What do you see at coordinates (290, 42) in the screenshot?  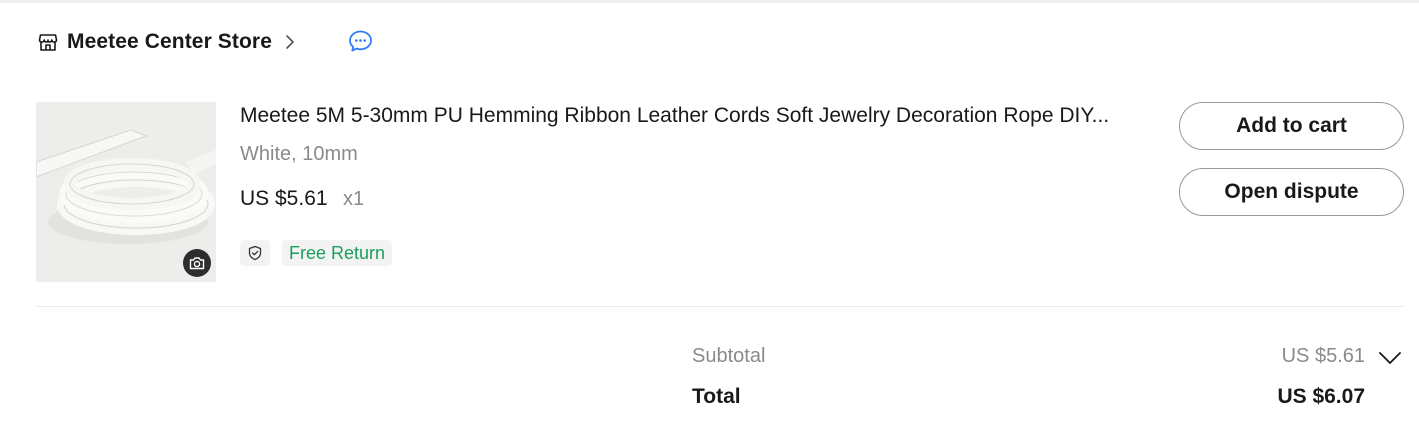 I see `chevron-right-icon` at bounding box center [290, 42].